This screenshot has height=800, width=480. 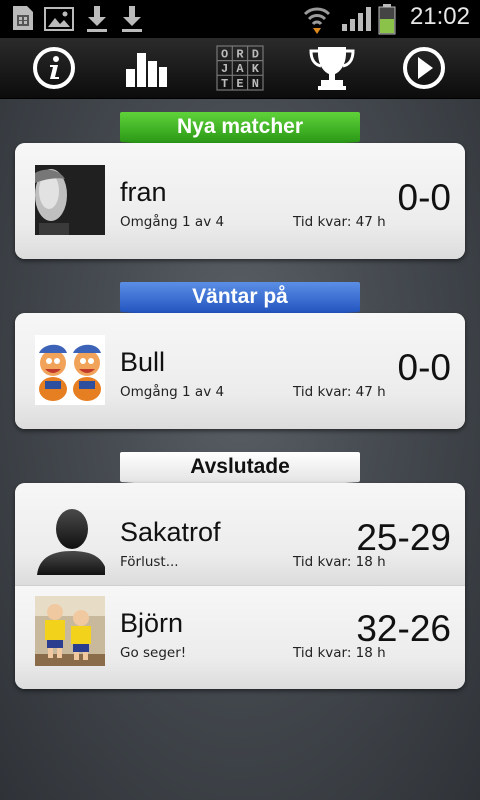 What do you see at coordinates (240, 467) in the screenshot?
I see `section-title: Avslutade` at bounding box center [240, 467].